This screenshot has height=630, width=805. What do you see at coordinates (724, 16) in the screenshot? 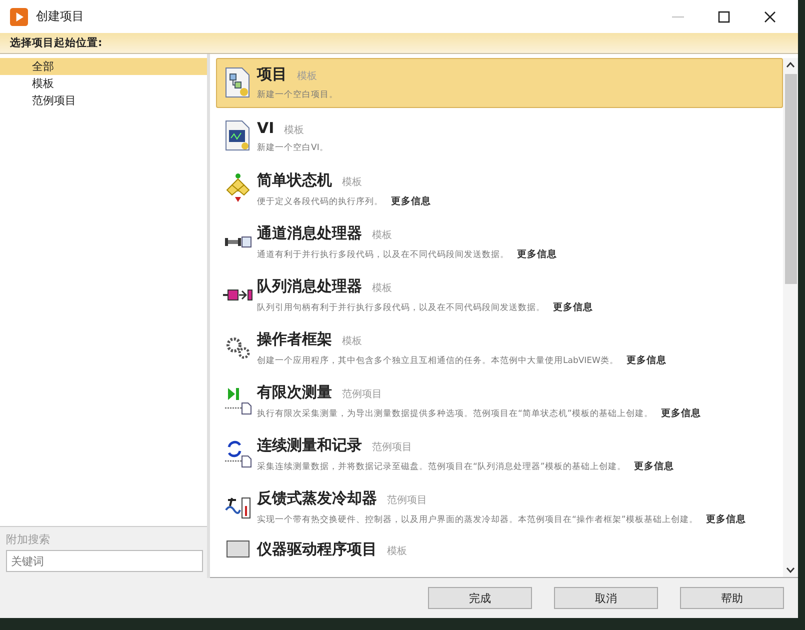
I see `maximize-icon` at bounding box center [724, 16].